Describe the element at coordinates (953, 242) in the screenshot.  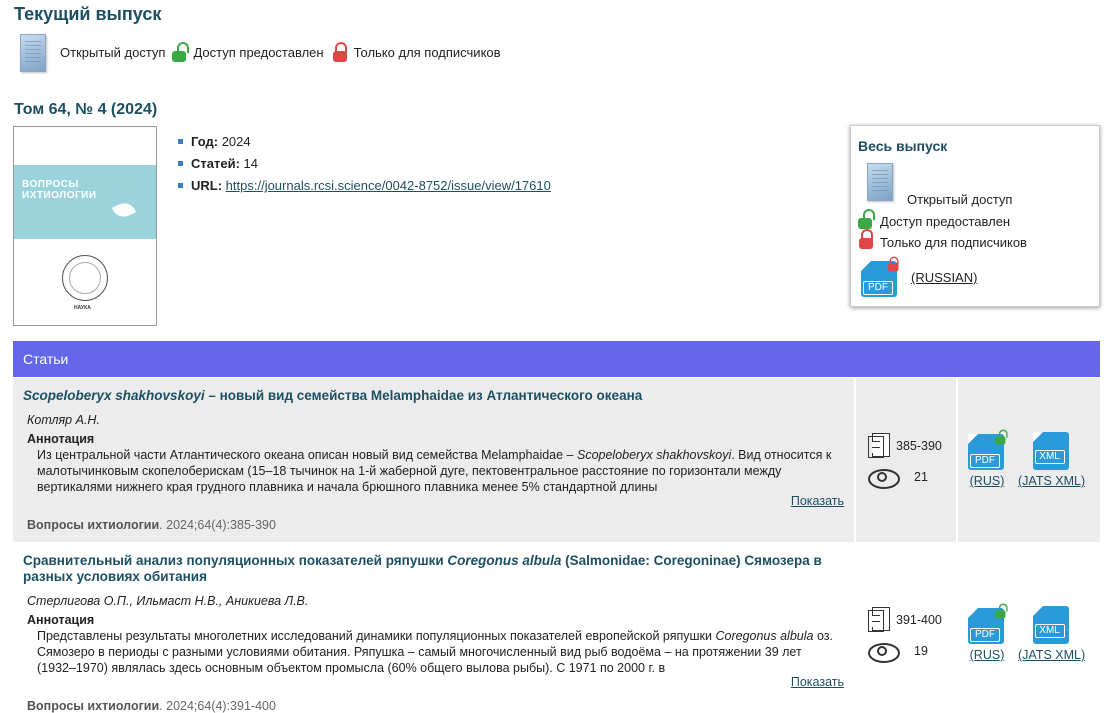
I see `whole-issue-subscribers-only: Только для подписчиков` at that location.